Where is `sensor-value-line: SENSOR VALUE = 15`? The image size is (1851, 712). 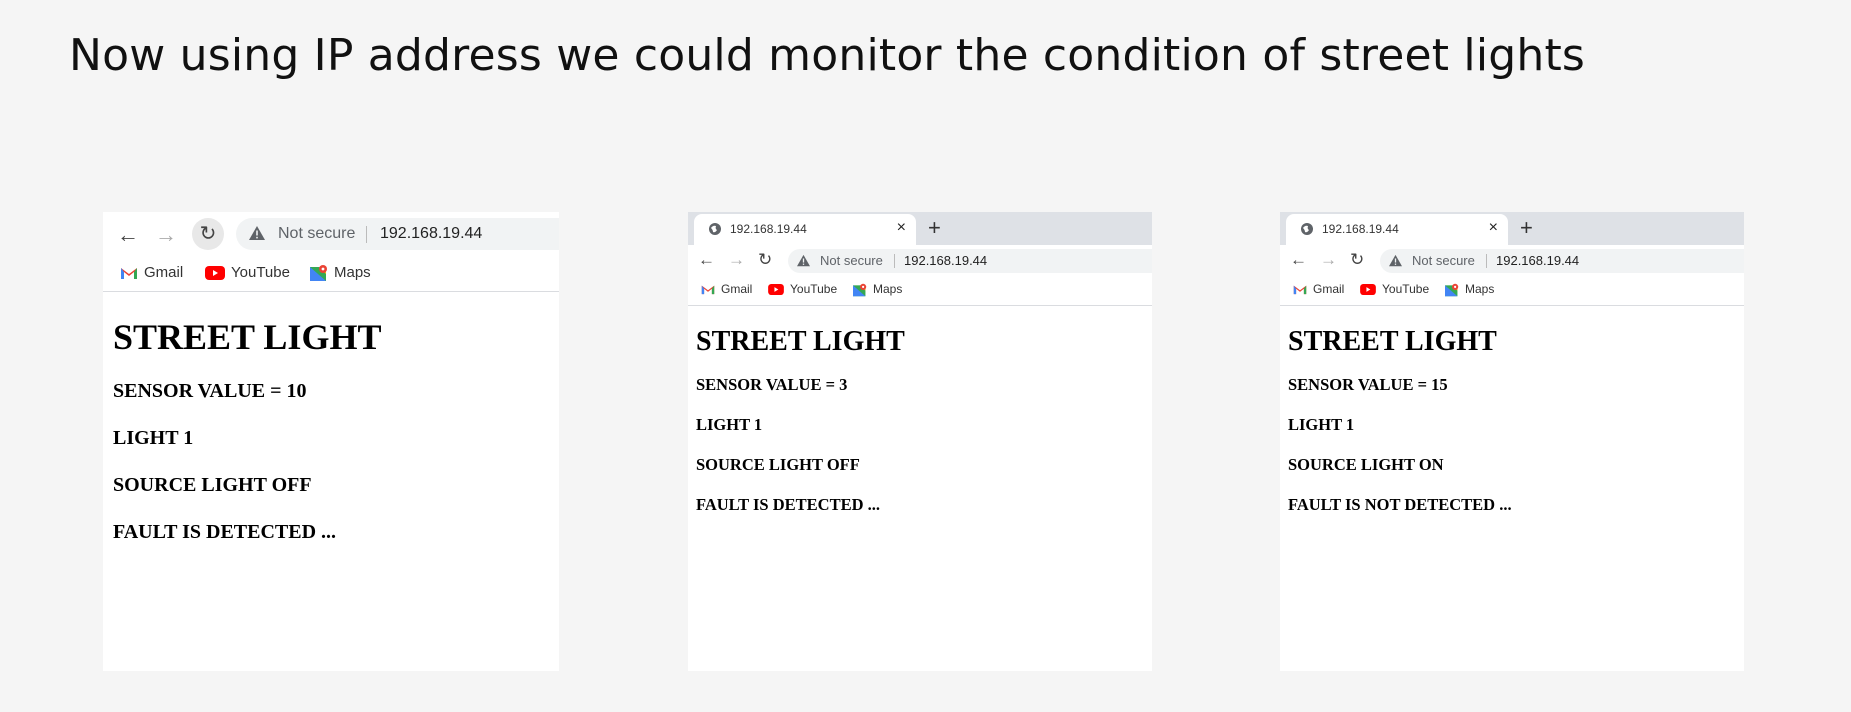 sensor-value-line: SENSOR VALUE = 15 is located at coordinates (1368, 384).